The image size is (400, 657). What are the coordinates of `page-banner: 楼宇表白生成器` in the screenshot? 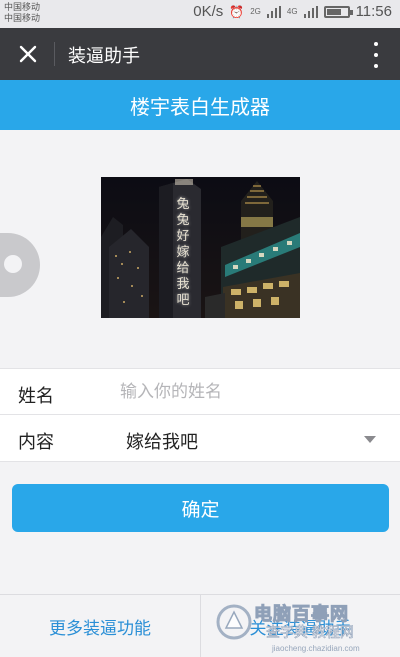 It's located at (200, 105).